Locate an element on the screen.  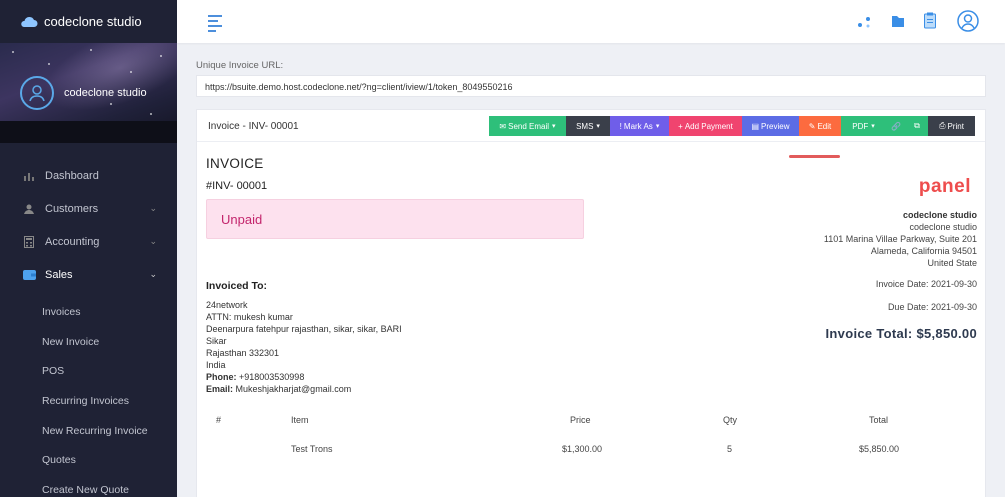
user-name: codeclone studio is located at coordinates (105, 93).